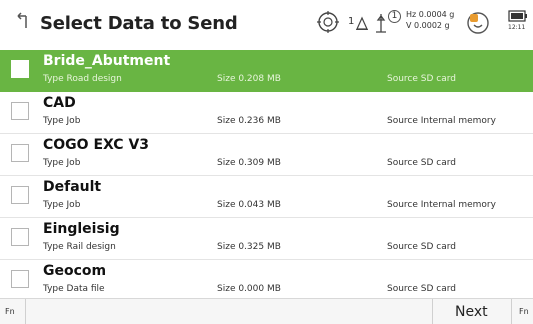  What do you see at coordinates (10, 311) in the screenshot?
I see `fn-left-key: Fn` at bounding box center [10, 311].